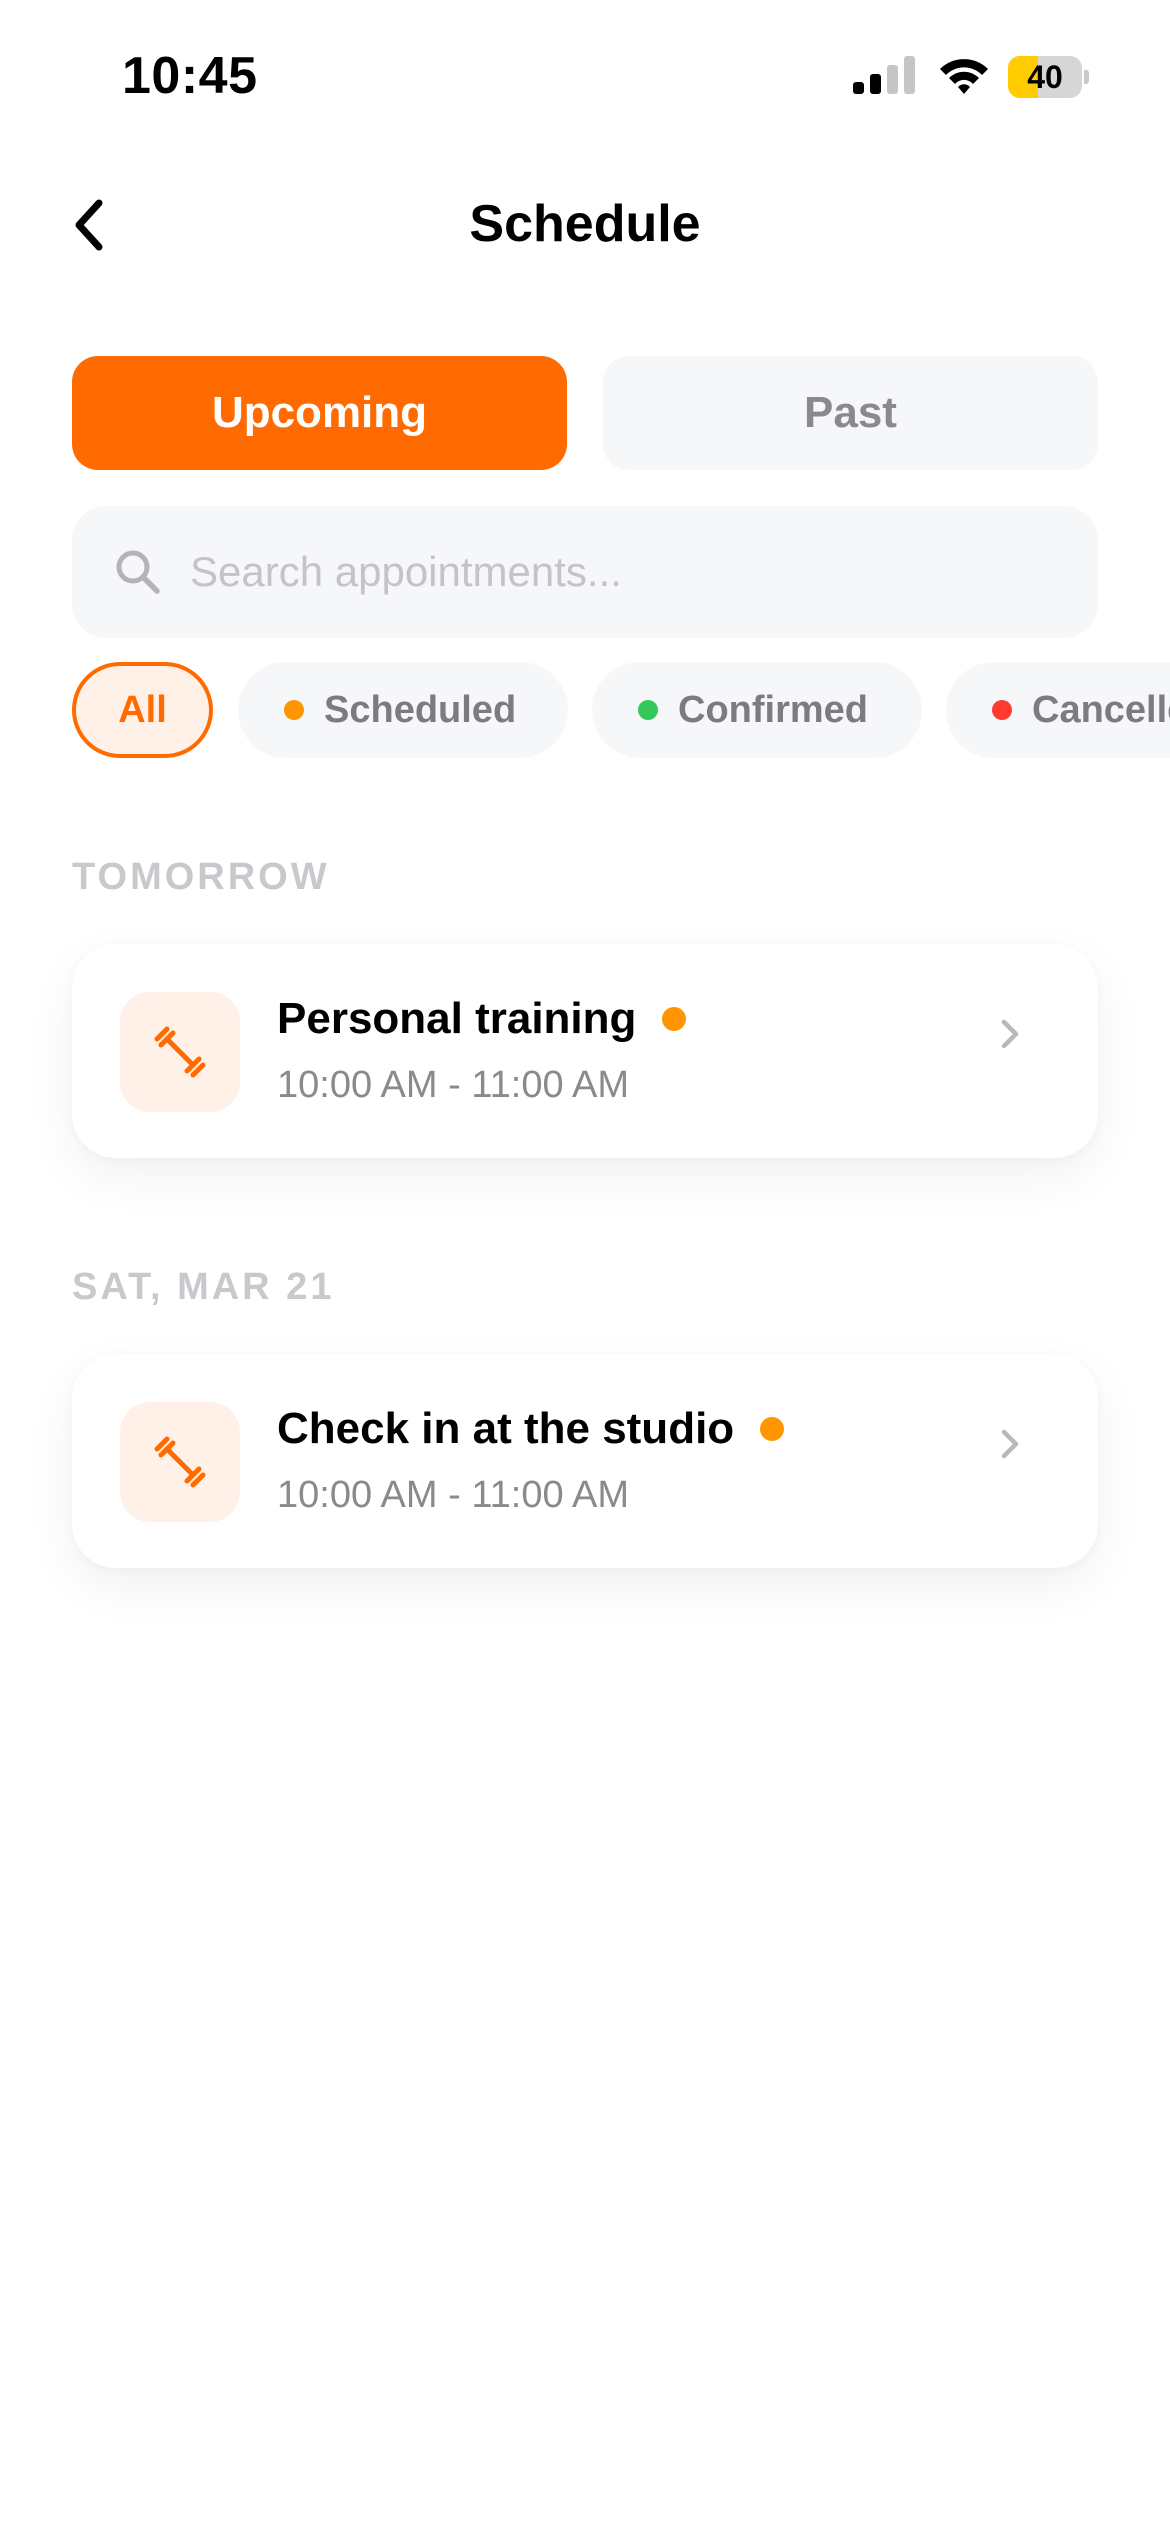 This screenshot has width=1170, height=2532. What do you see at coordinates (203, 1287) in the screenshot?
I see `section-header-sat-mar-21: SAT, MAR 21` at bounding box center [203, 1287].